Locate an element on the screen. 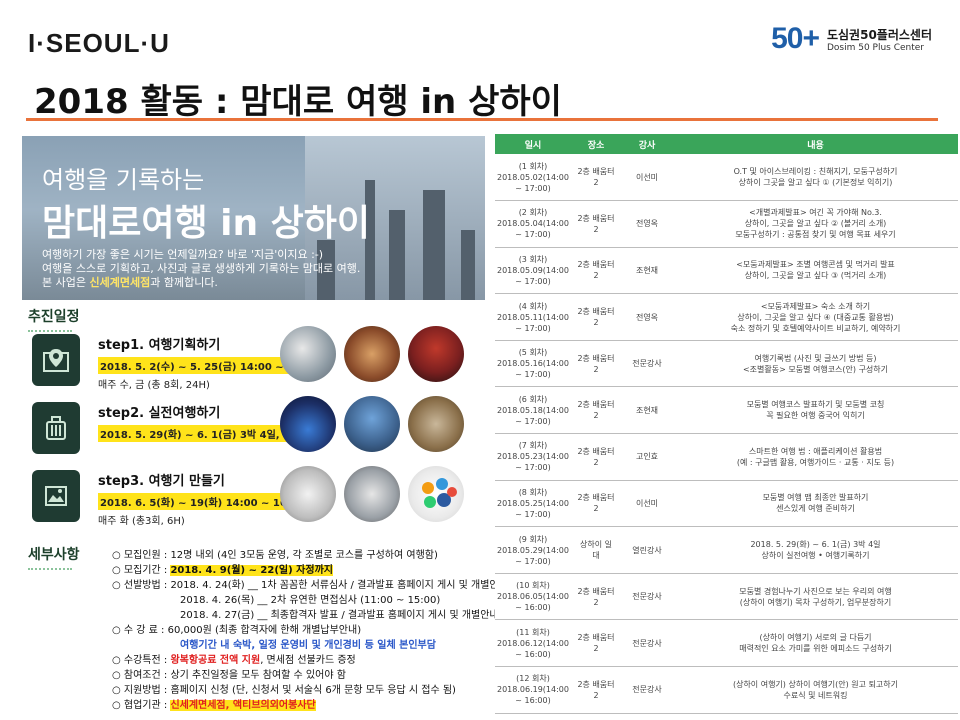  row-teacher: 열린강사 is located at coordinates (647, 550).